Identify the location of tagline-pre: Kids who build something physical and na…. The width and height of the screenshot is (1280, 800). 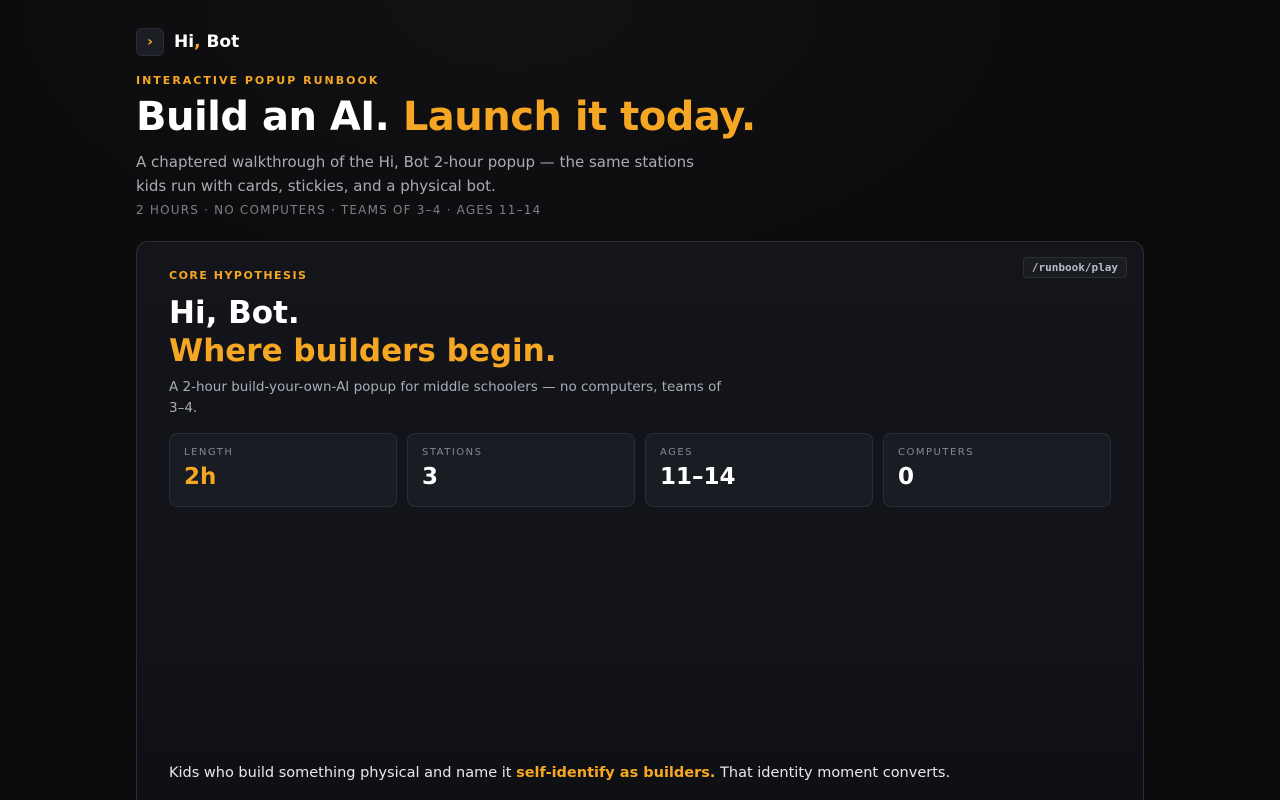
(343, 773).